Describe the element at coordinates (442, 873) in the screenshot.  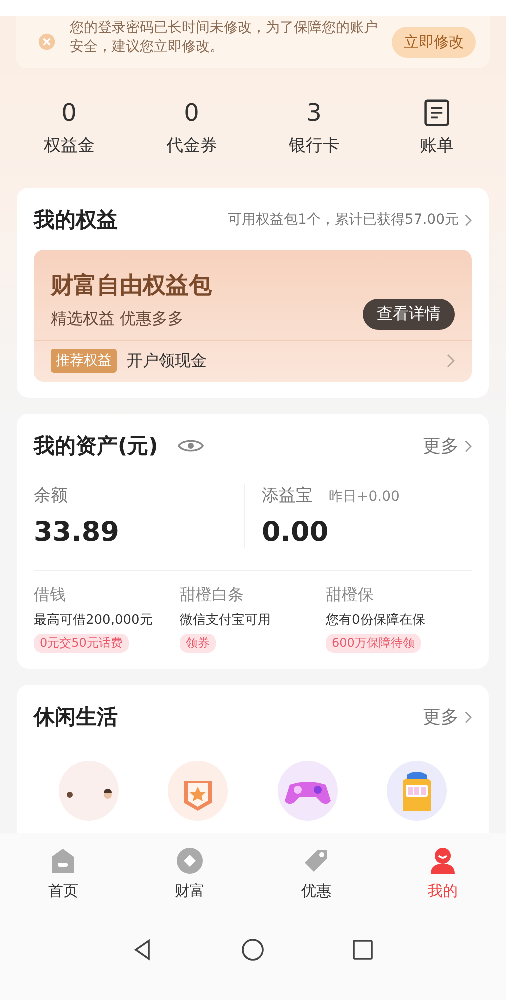
I see `tab-item: 我的` at that location.